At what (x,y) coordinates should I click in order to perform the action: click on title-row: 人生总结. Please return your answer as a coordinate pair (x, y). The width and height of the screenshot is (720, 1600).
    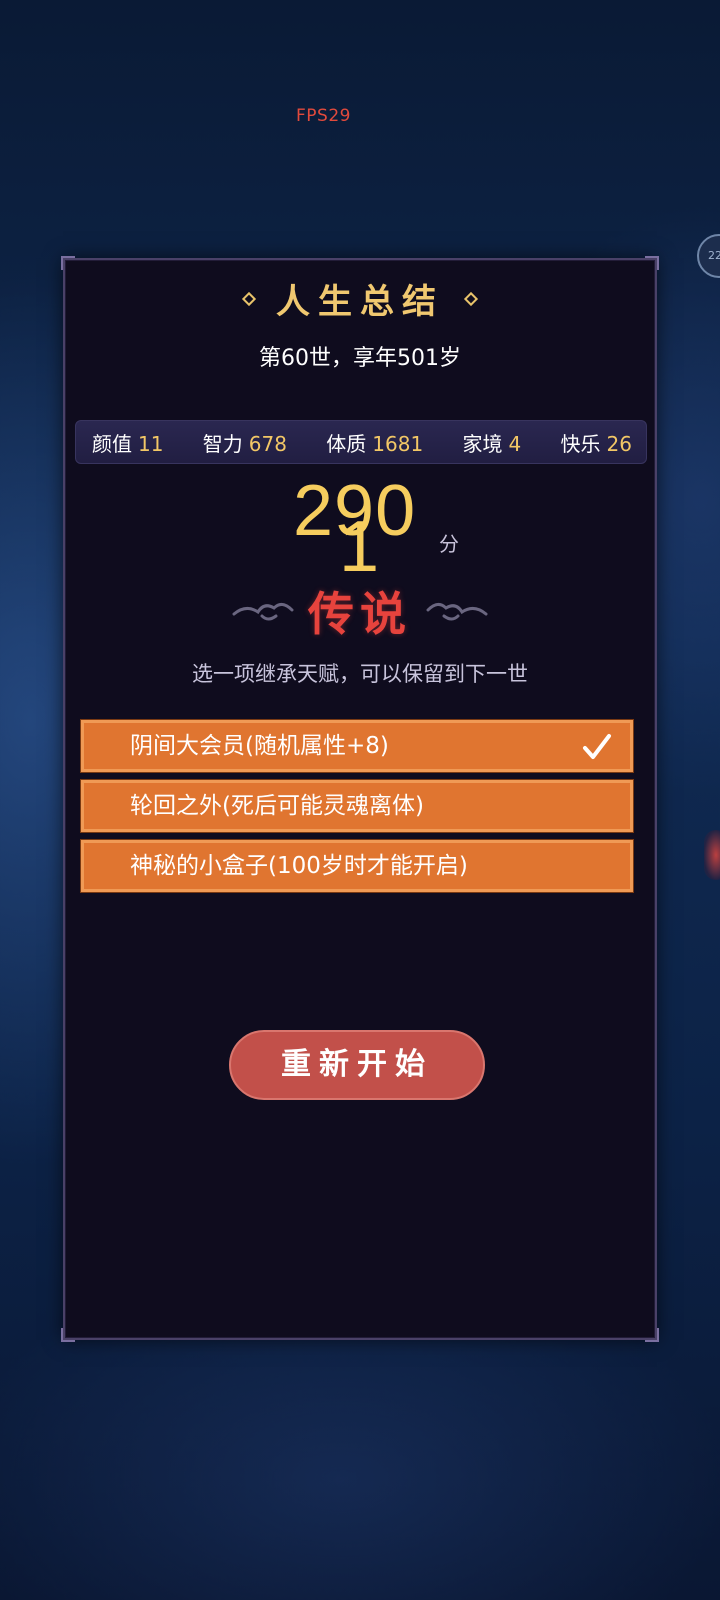
    Looking at the image, I should click on (360, 298).